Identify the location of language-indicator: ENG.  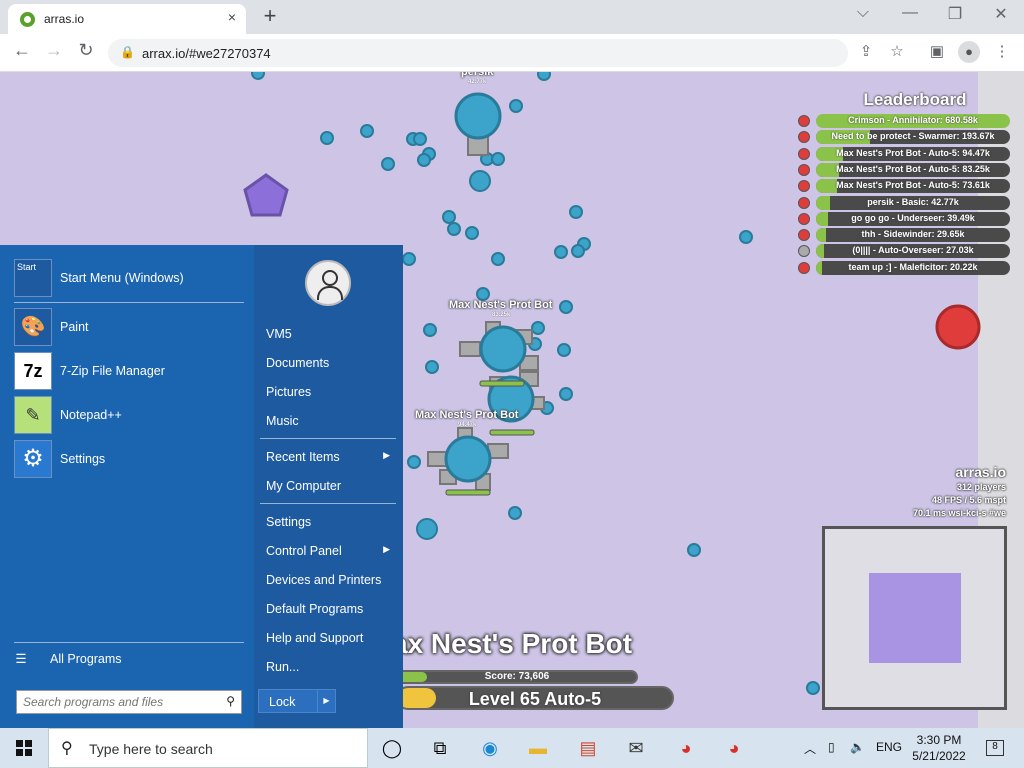
(889, 747).